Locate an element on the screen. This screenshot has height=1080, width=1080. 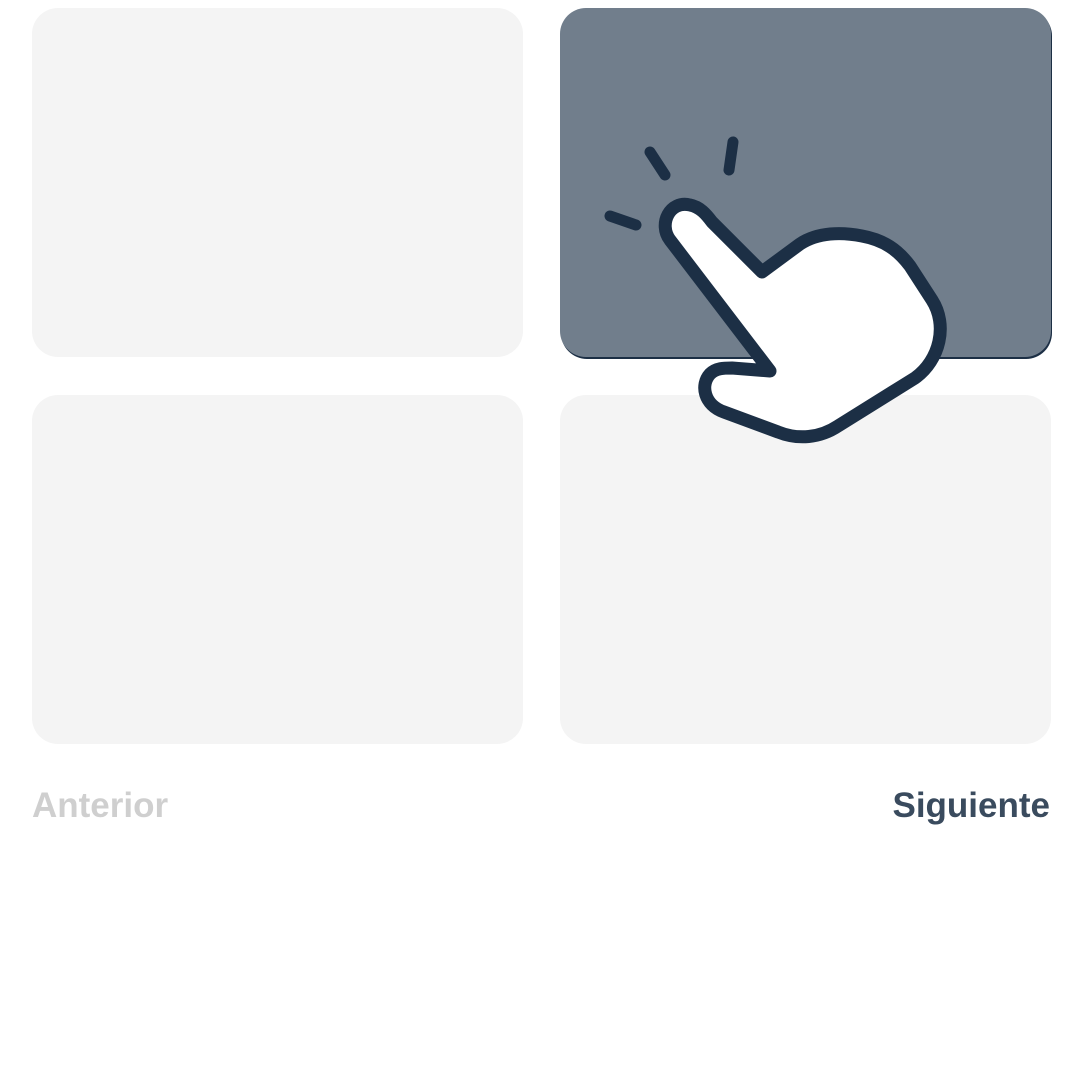
navigation-bar: Anterior Siguiente is located at coordinates (541, 806).